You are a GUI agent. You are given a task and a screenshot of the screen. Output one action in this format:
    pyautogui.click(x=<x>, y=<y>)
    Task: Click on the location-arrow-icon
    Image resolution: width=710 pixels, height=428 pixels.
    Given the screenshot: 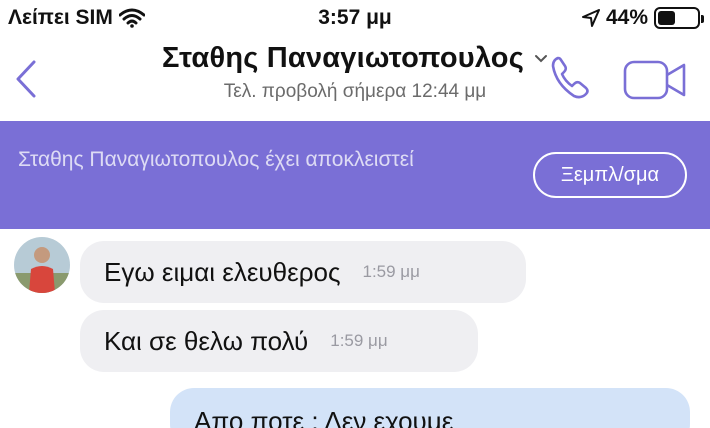 What is the action you would take?
    pyautogui.click(x=590, y=18)
    